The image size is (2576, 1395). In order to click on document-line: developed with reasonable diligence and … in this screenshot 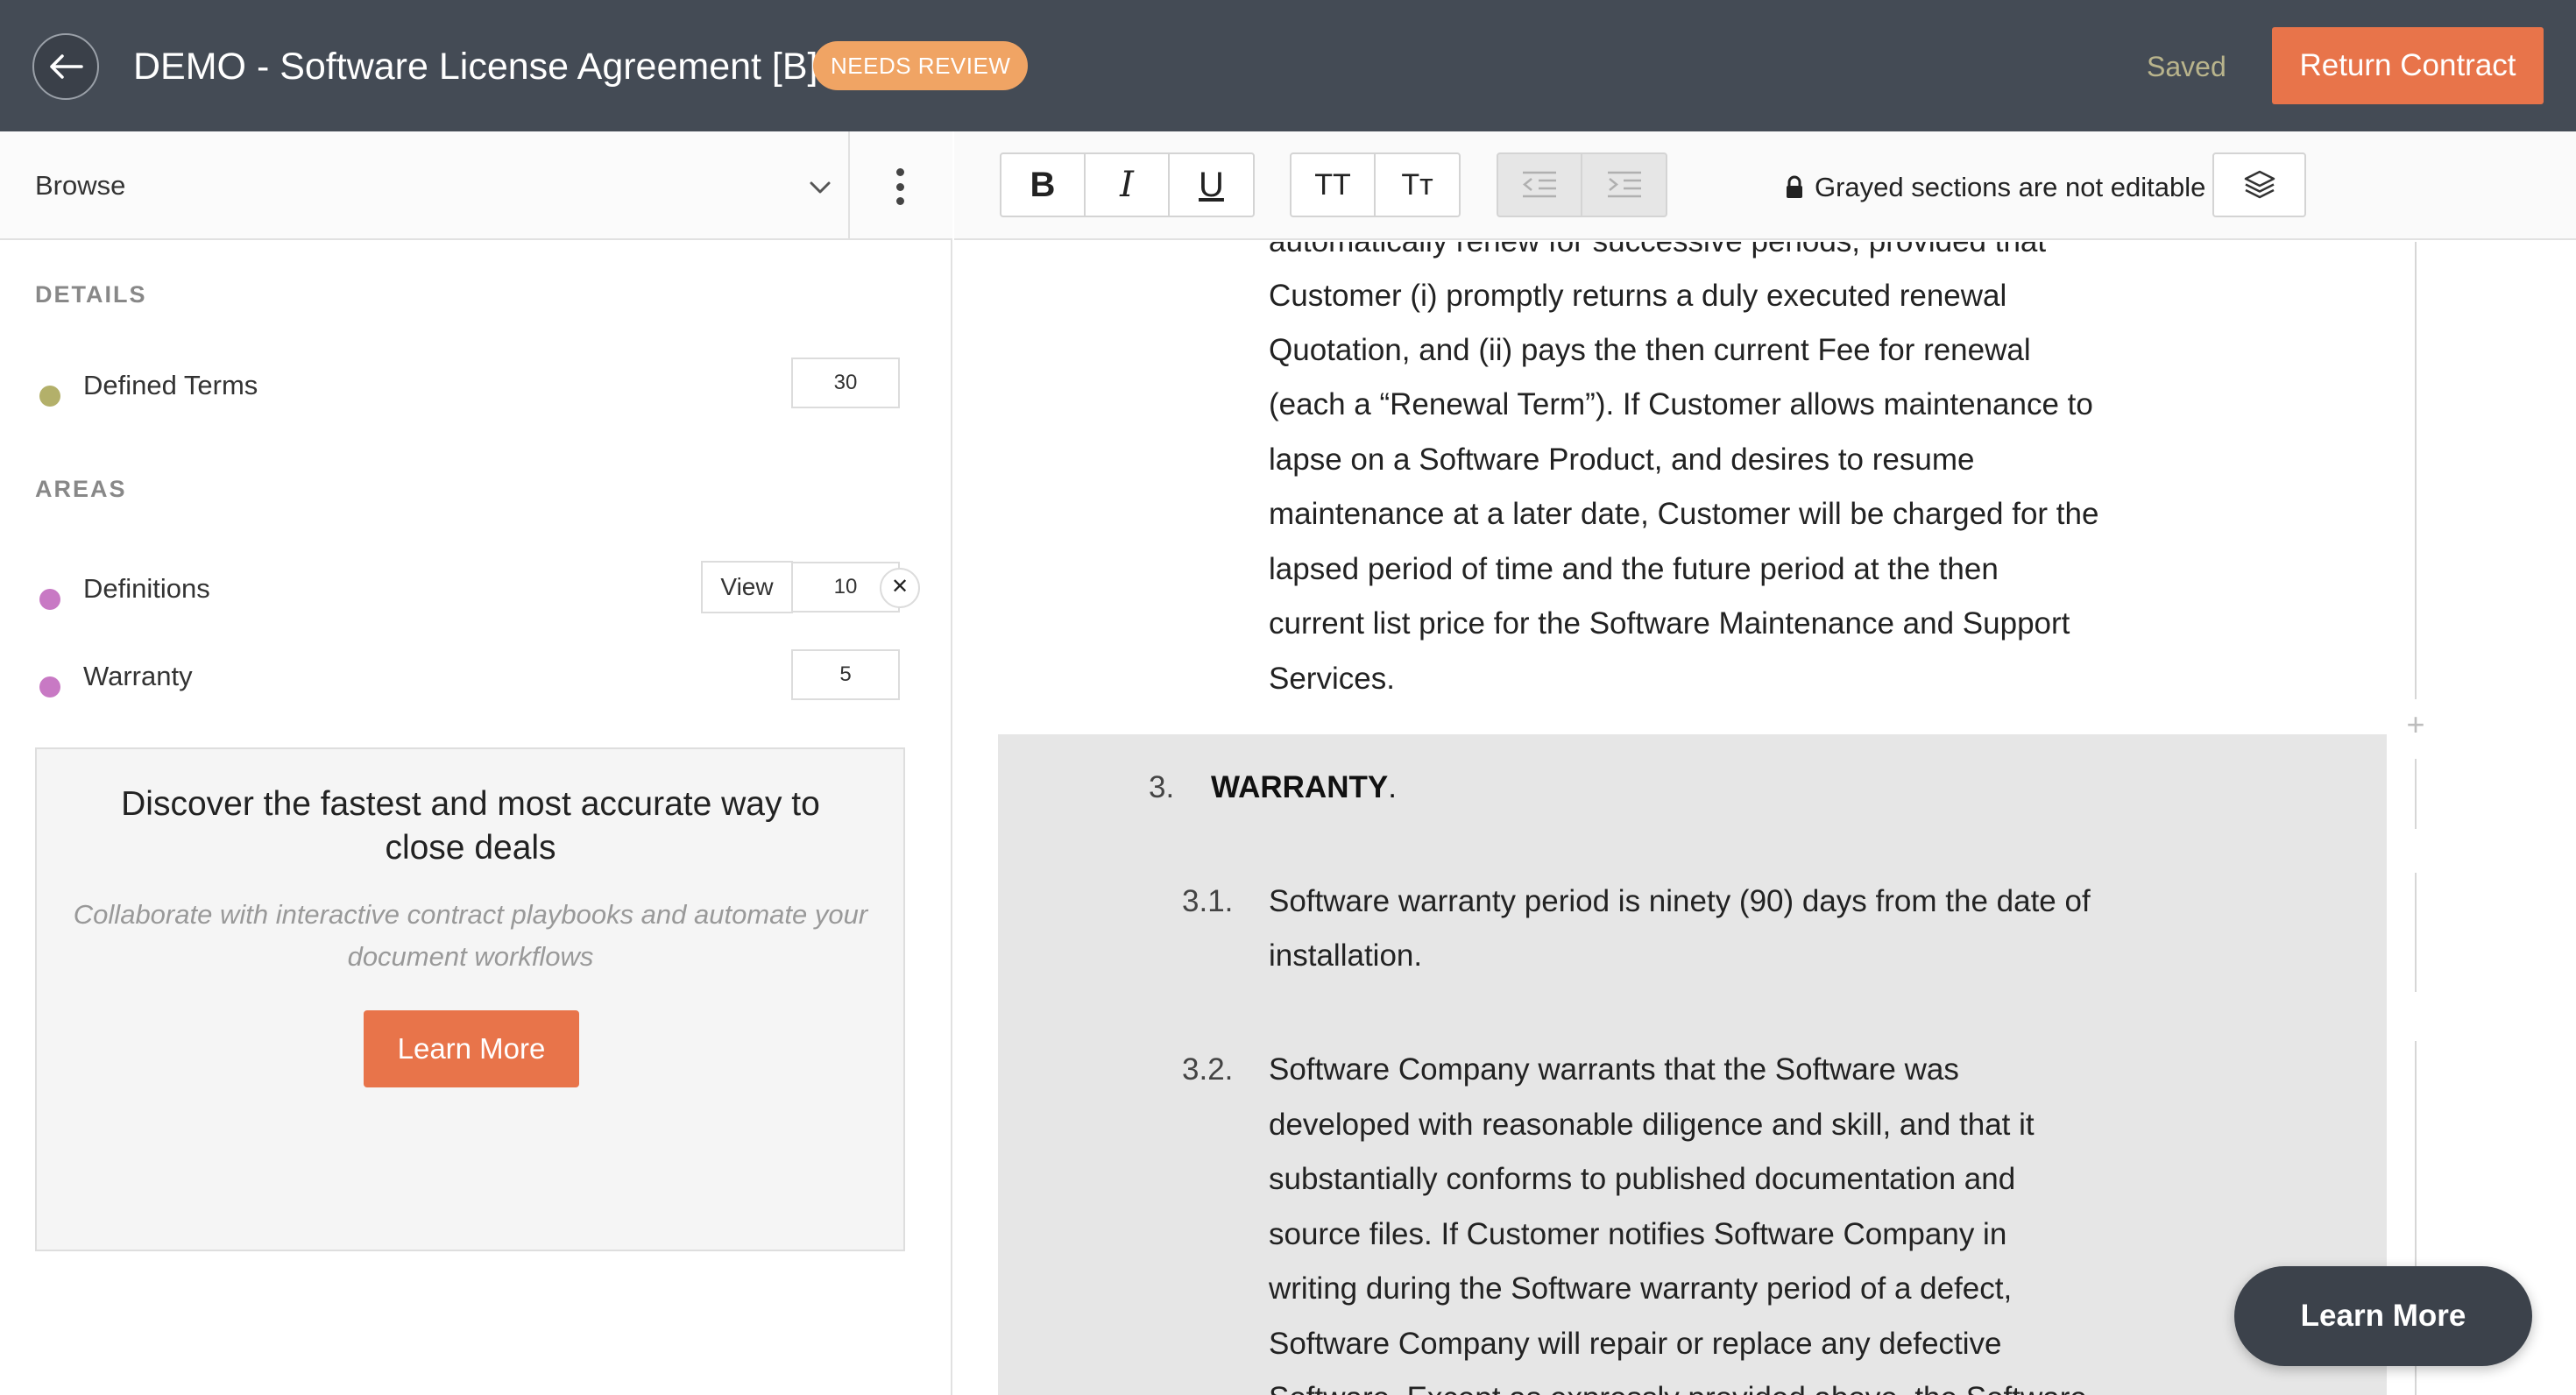, I will do `click(1652, 1125)`.